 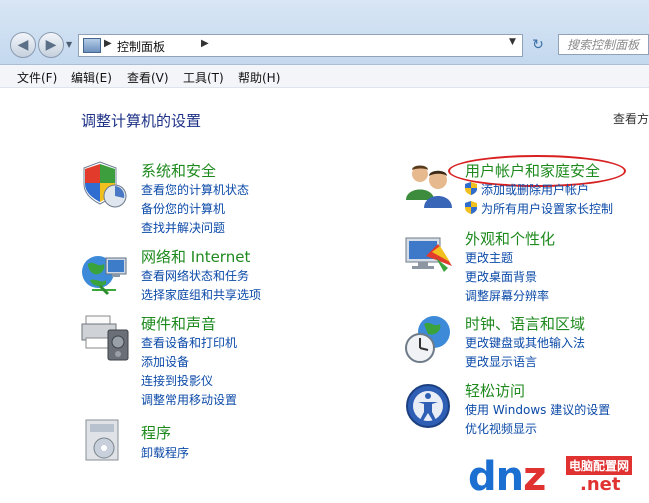 What do you see at coordinates (525, 342) in the screenshot?
I see `link-change-keyboard: 更改键盘或其他输入法` at bounding box center [525, 342].